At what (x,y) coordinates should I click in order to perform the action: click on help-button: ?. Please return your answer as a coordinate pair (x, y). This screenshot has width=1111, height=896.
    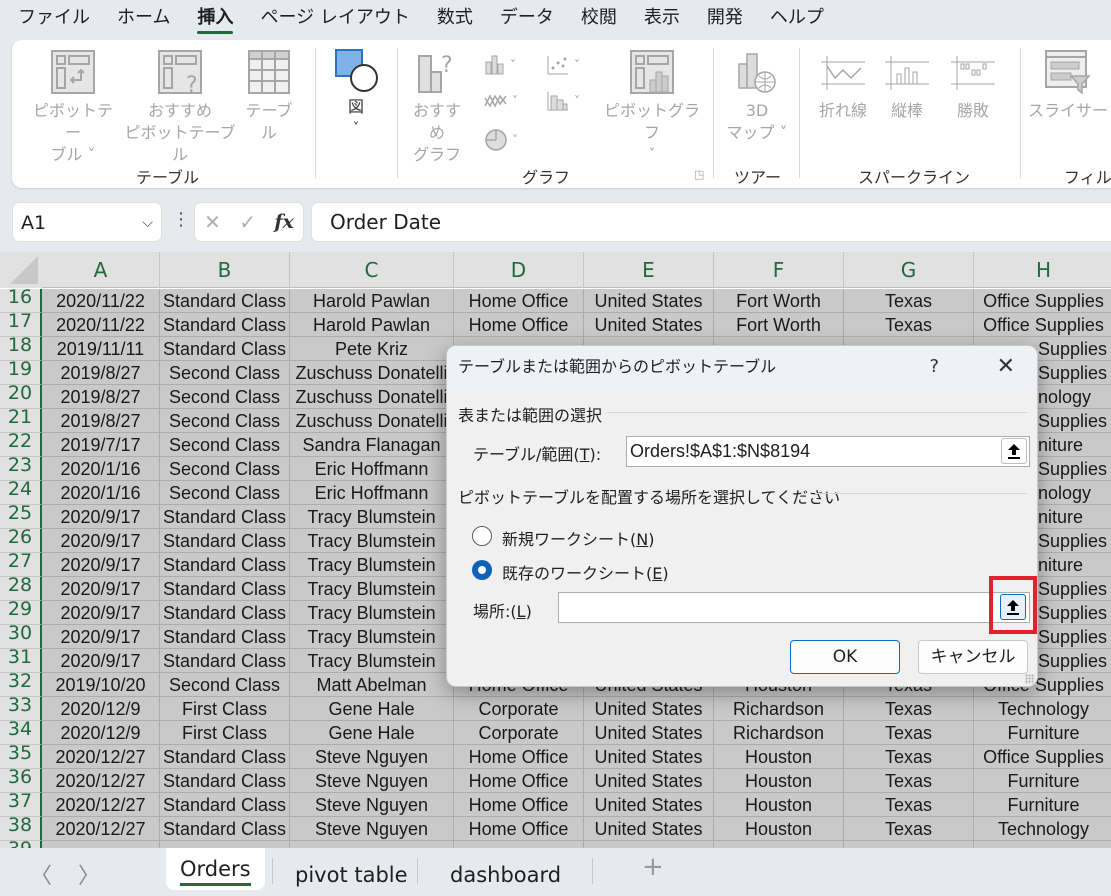
    Looking at the image, I should click on (934, 367).